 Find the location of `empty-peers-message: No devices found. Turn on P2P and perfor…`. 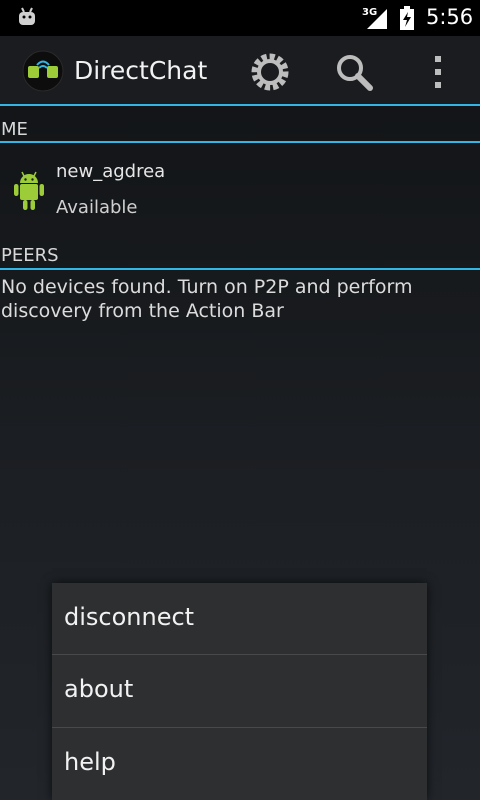

empty-peers-message: No devices found. Turn on P2P and perfor… is located at coordinates (207, 299).